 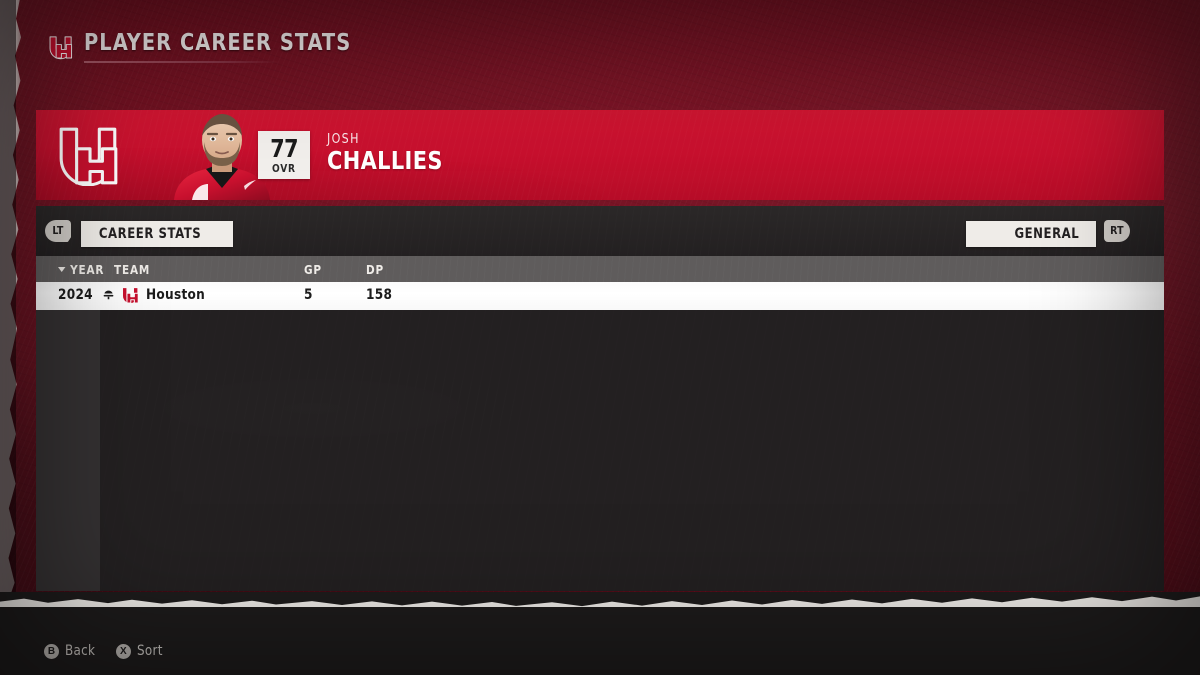 I want to click on column-header-dp: DP, so click(x=375, y=269).